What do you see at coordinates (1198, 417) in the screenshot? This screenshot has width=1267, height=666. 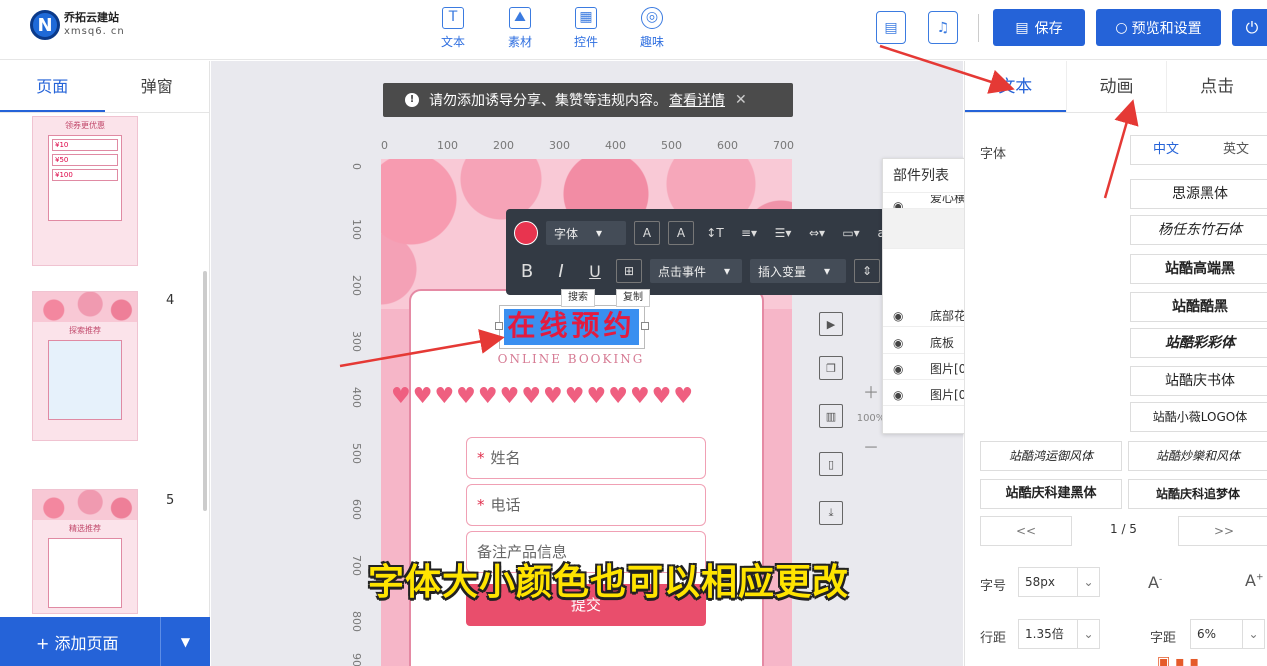 I see `font-option: 站酷小薇LOGO体` at bounding box center [1198, 417].